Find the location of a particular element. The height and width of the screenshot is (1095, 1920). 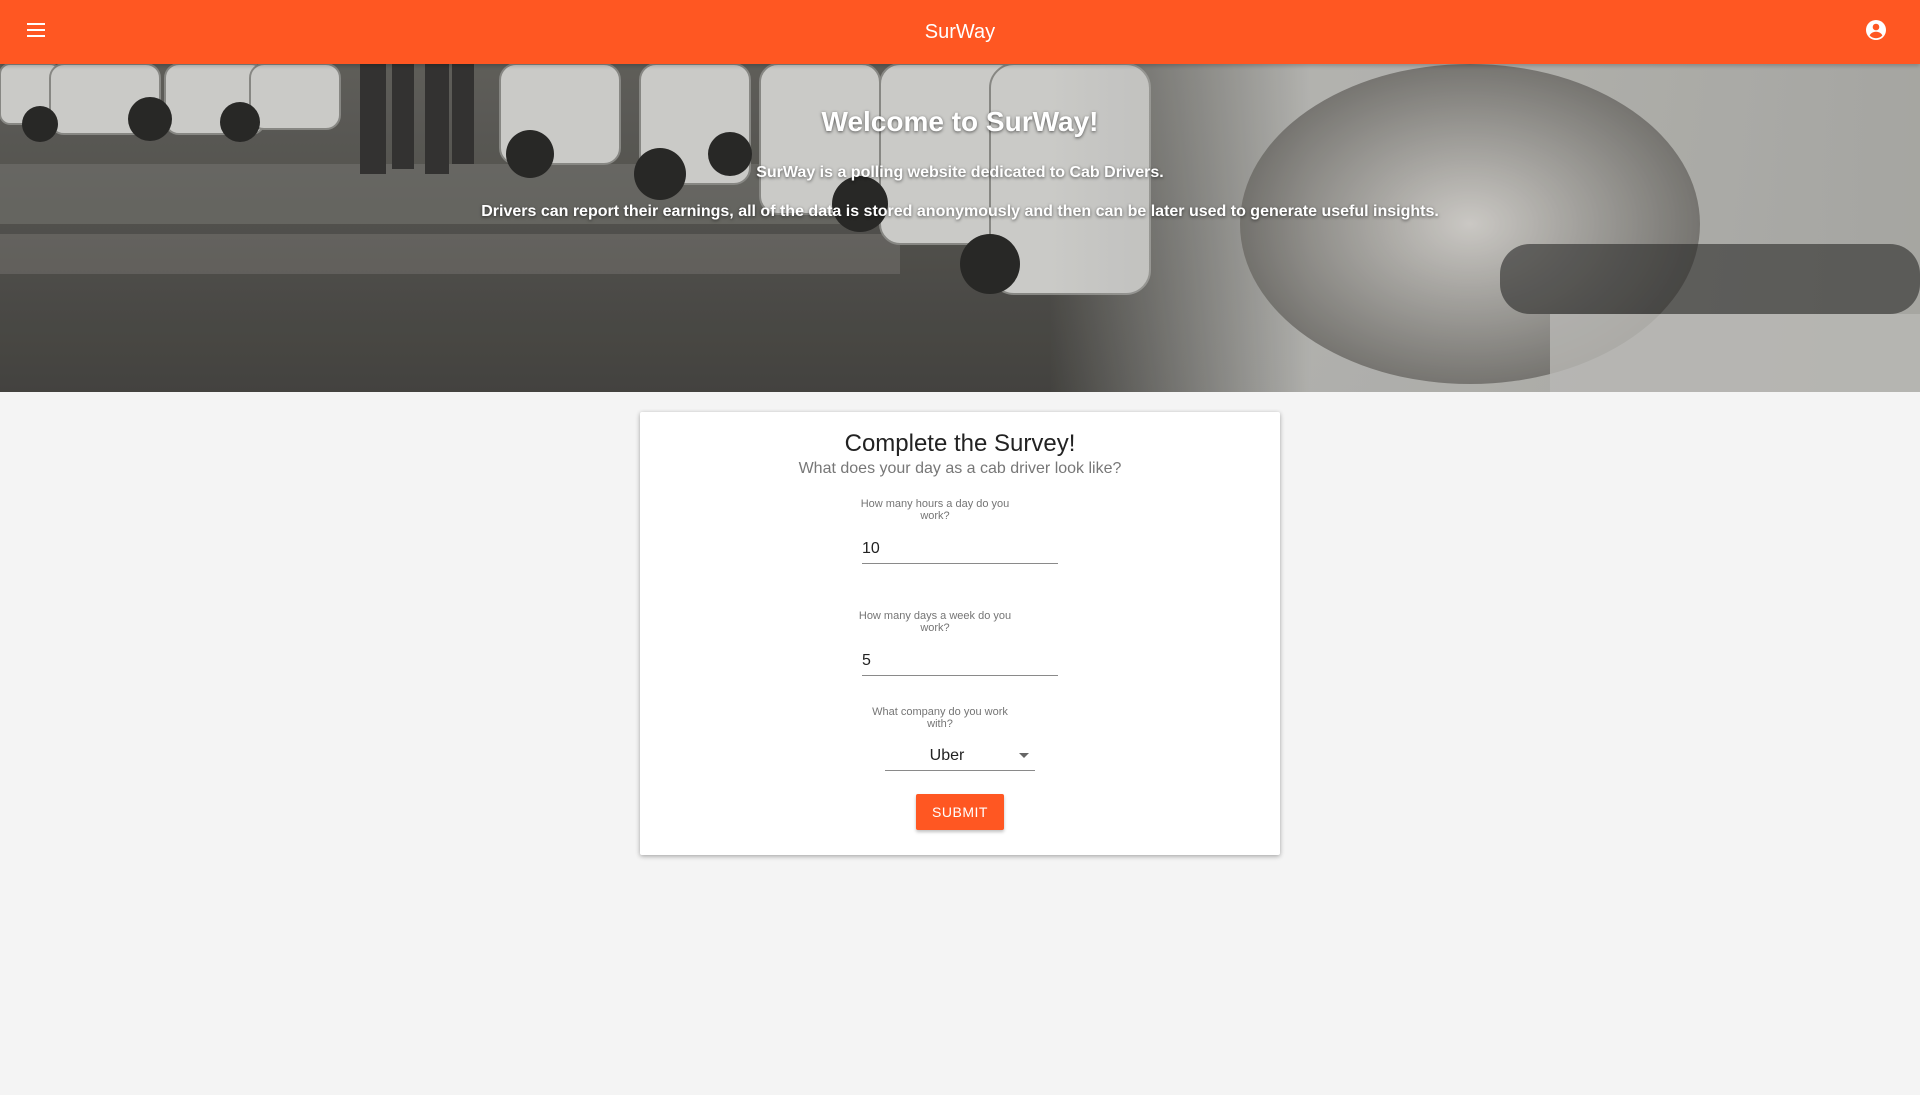

app-title: SurWay is located at coordinates (960, 32).